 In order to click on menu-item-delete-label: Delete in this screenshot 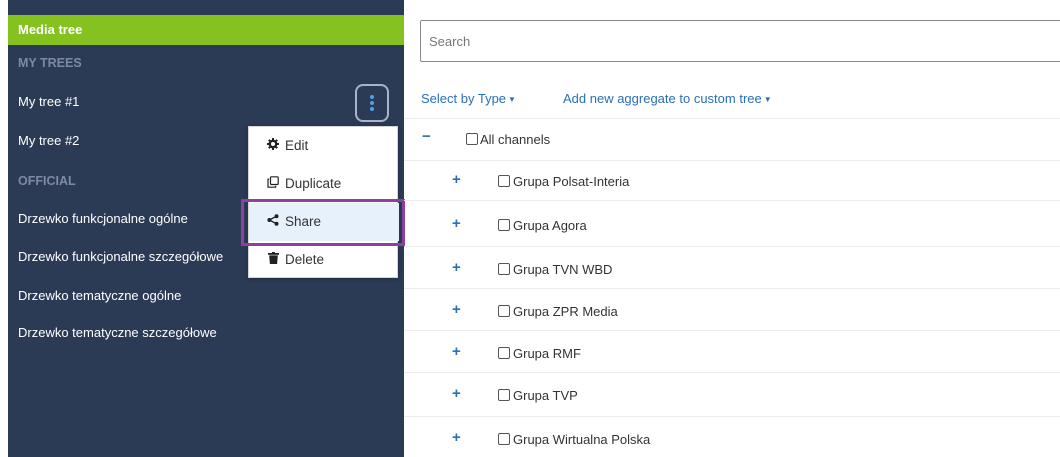, I will do `click(305, 259)`.